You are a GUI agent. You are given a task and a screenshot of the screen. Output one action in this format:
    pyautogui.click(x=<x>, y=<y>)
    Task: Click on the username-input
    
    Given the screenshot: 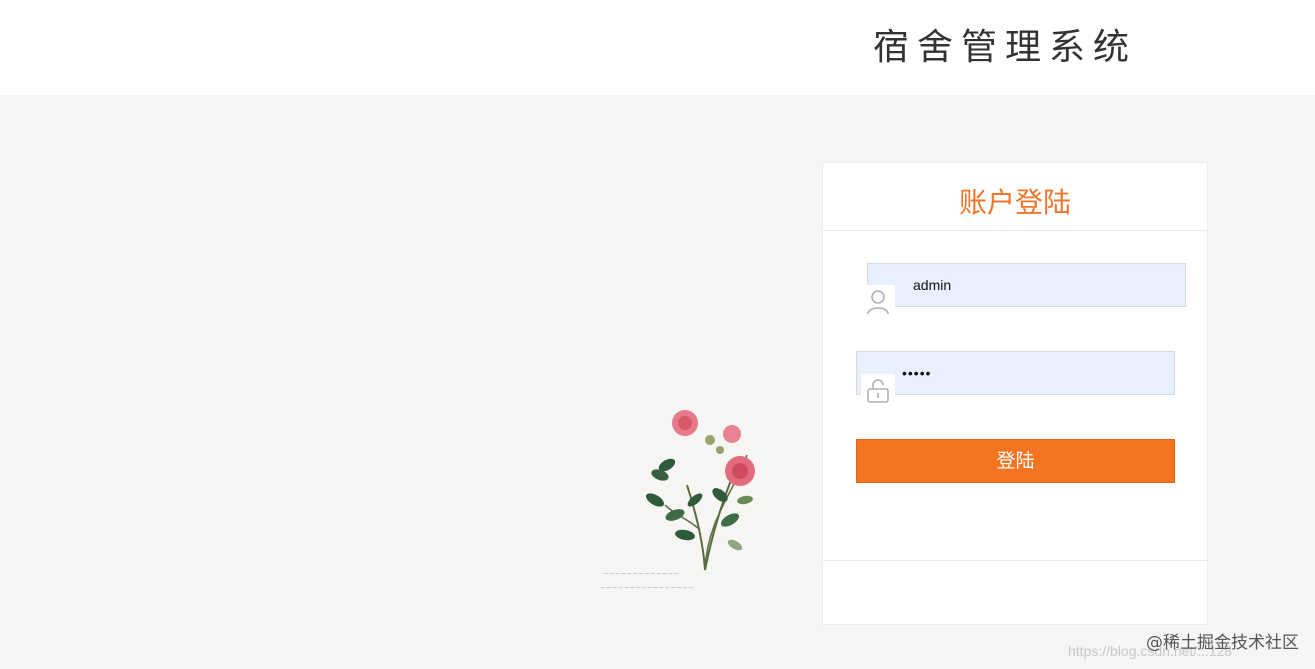 What is the action you would take?
    pyautogui.click(x=1043, y=285)
    